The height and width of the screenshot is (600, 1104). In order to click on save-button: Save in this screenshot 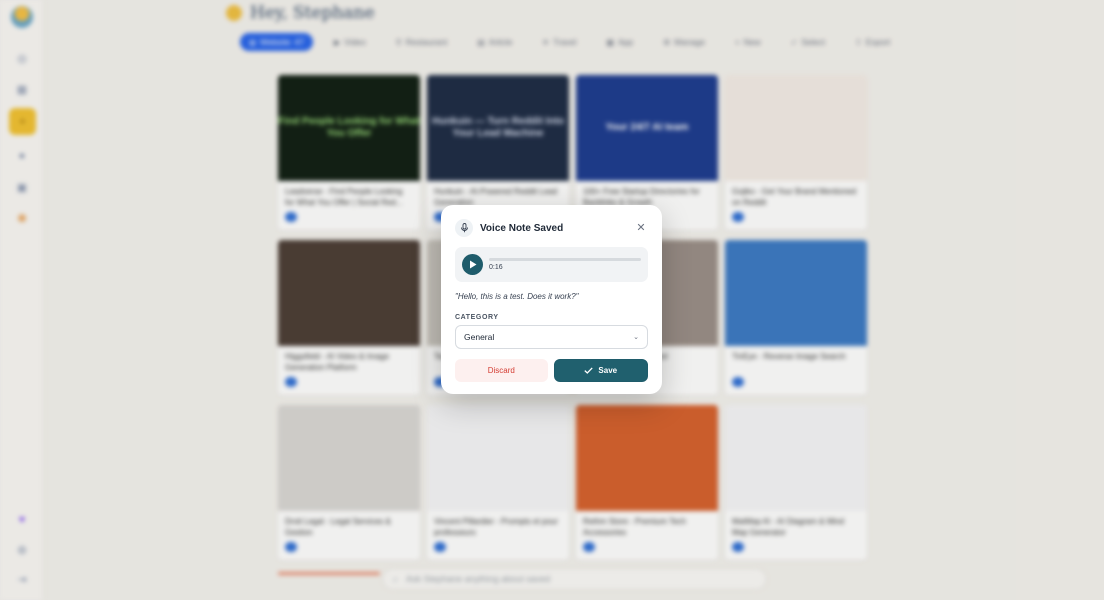, I will do `click(600, 370)`.